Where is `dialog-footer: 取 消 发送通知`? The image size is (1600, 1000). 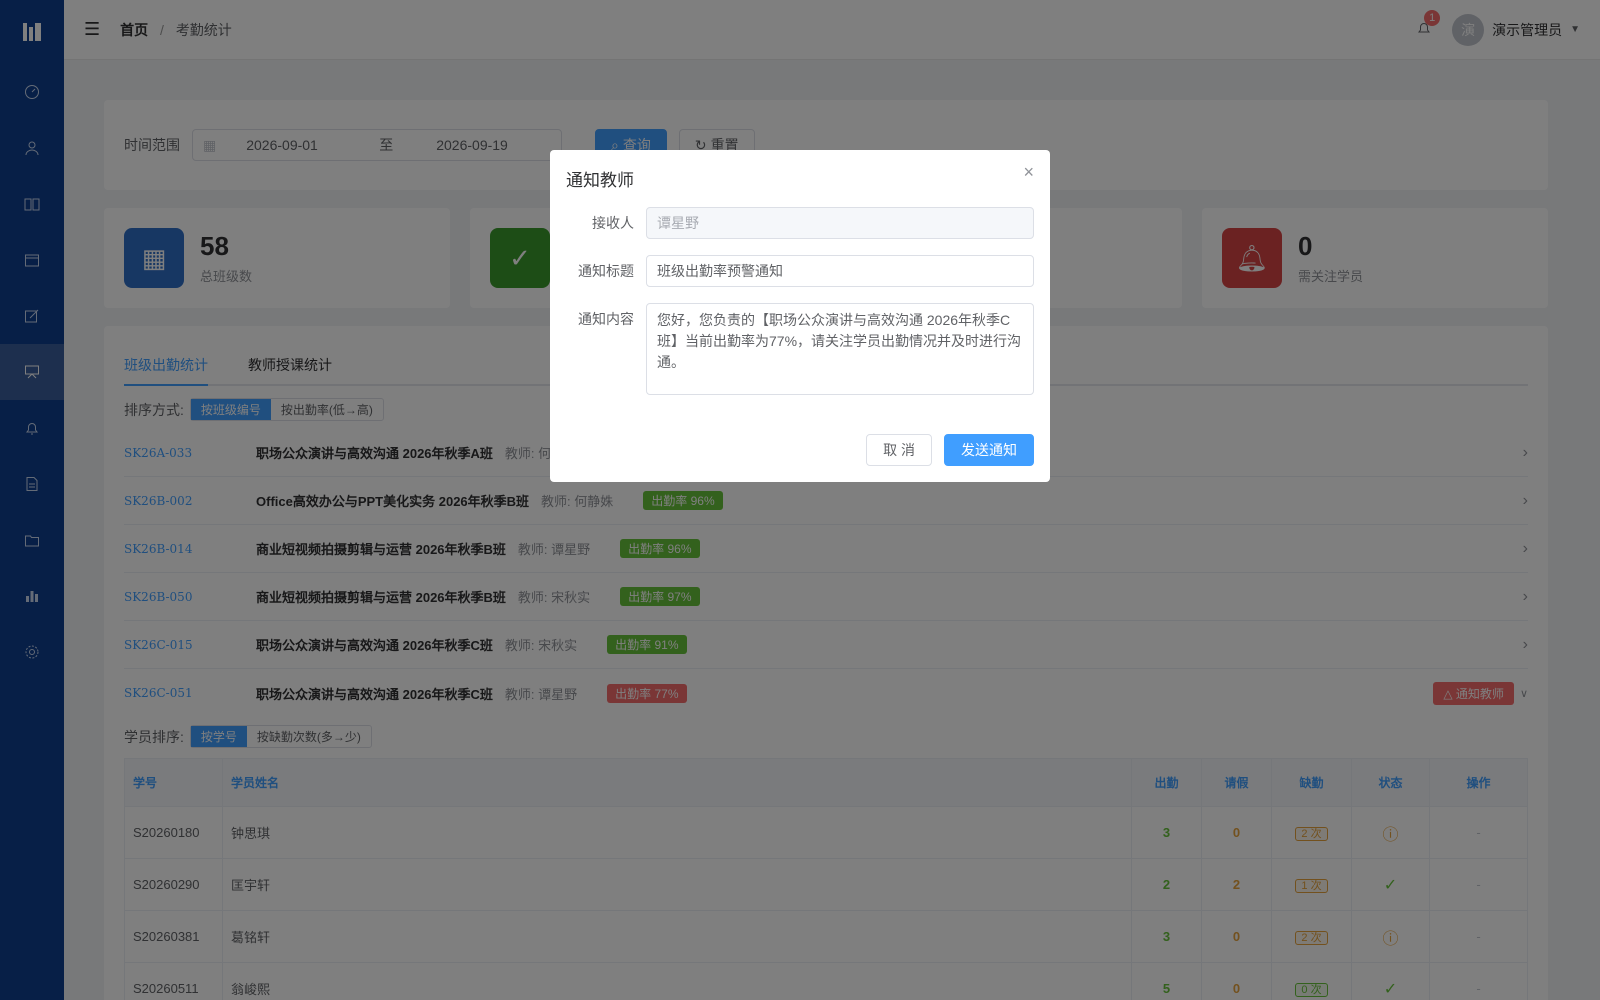 dialog-footer: 取 消 发送通知 is located at coordinates (950, 450).